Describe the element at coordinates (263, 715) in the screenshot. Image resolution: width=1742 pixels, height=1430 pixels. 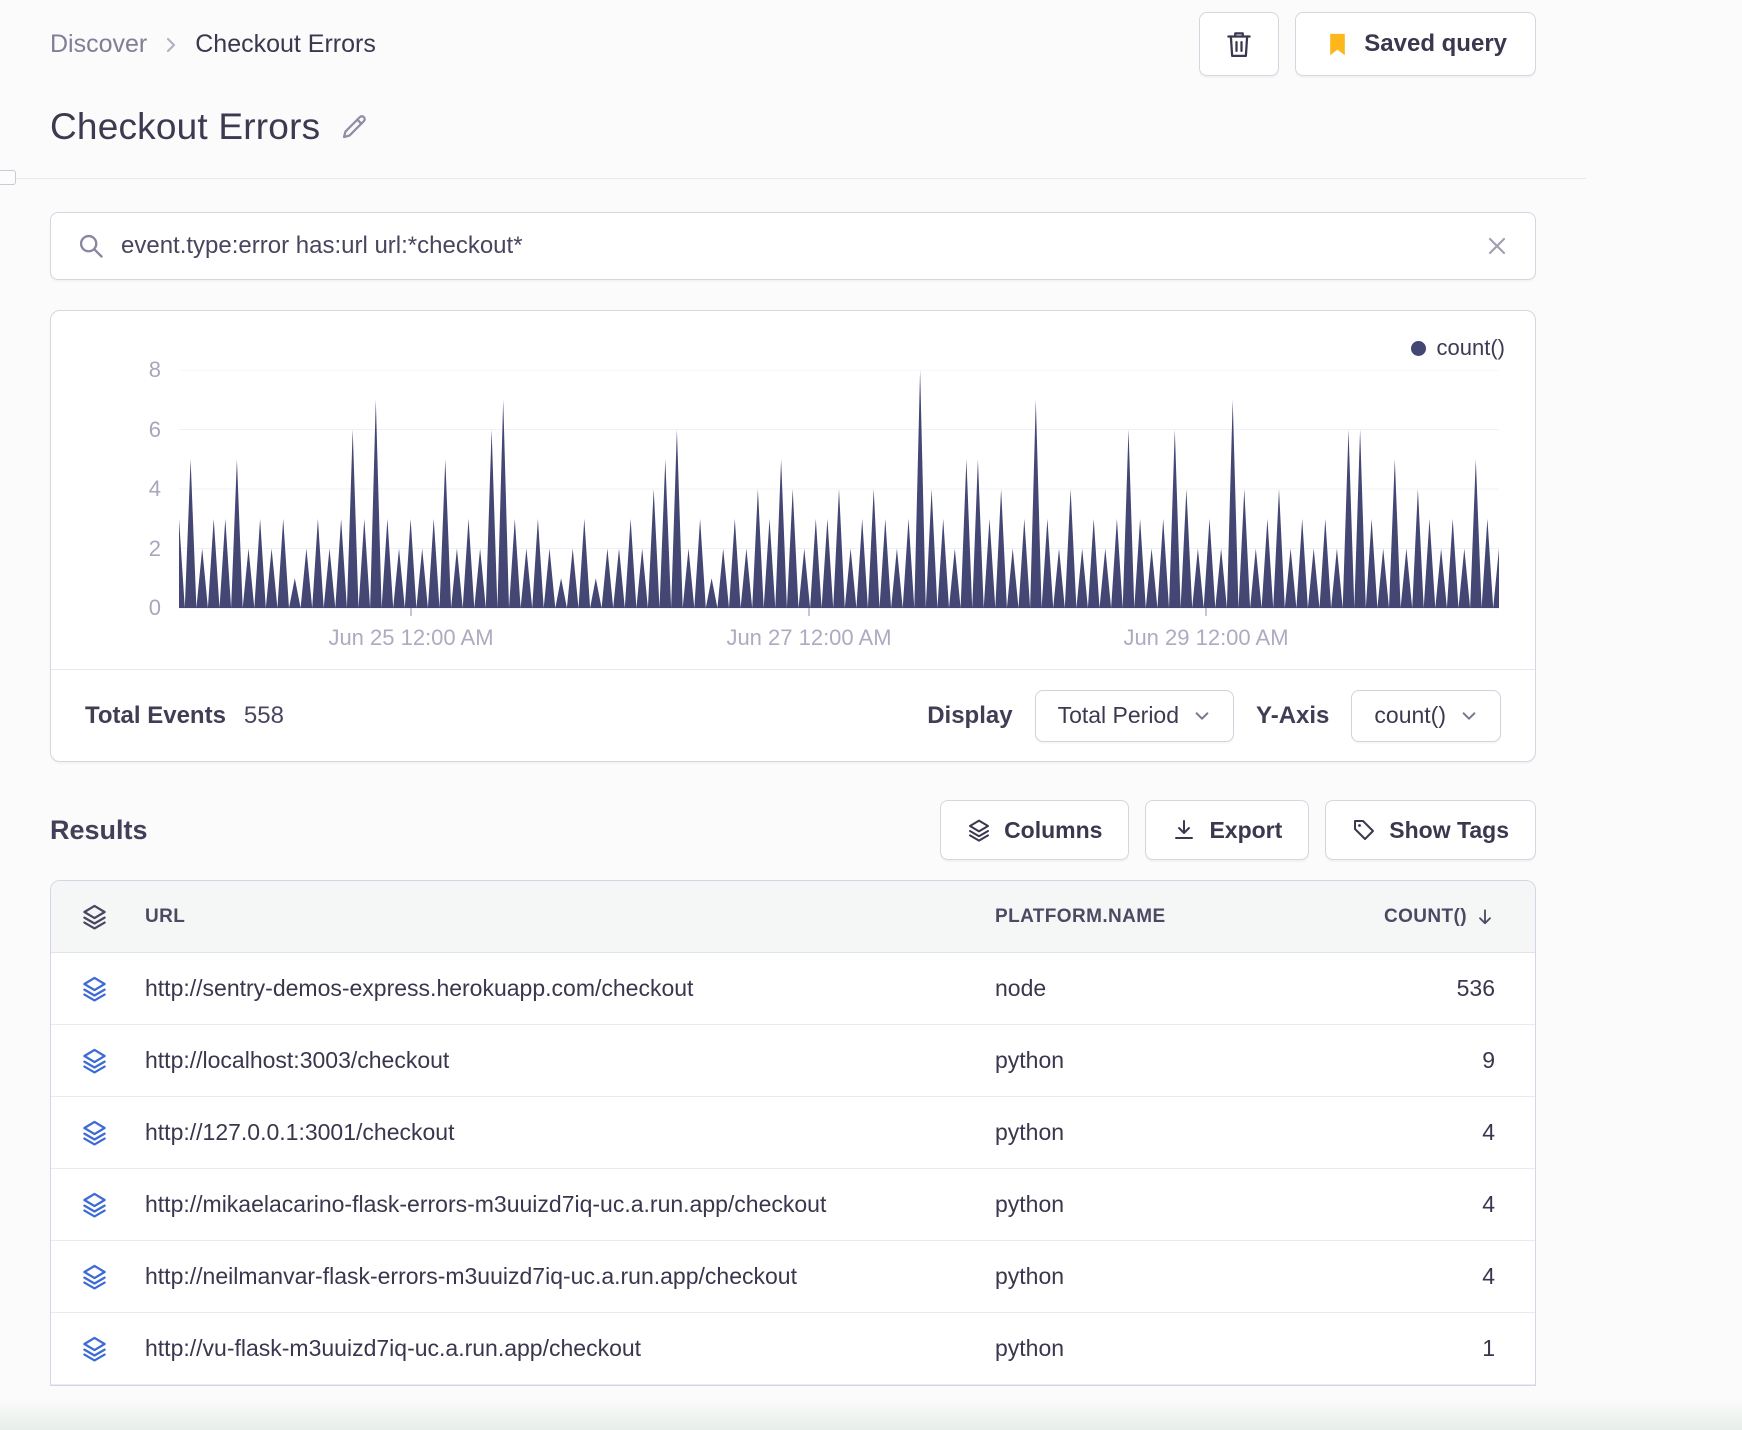
I see `total-events-value: 558` at that location.